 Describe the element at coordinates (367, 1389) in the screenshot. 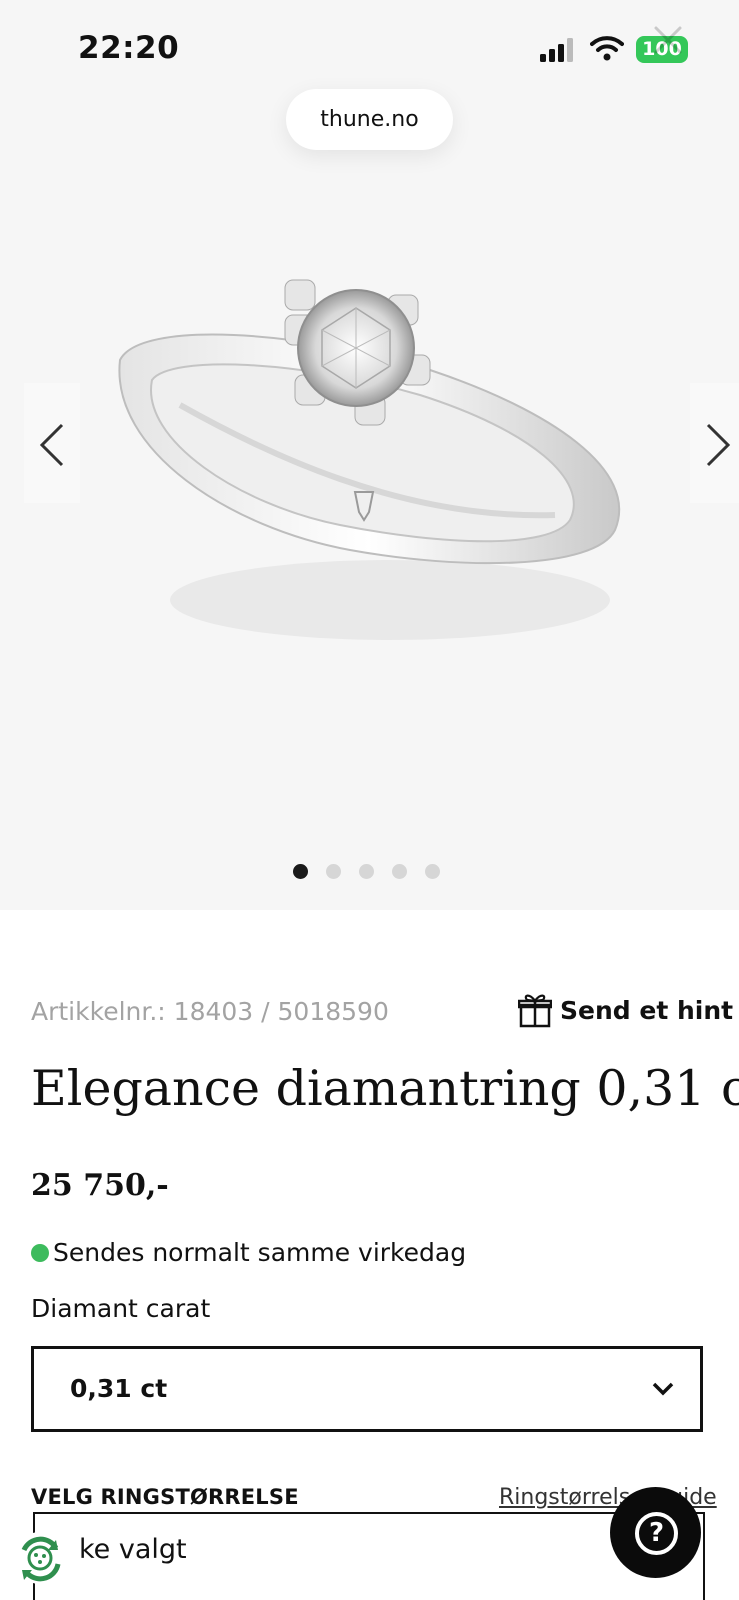

I see `carat-select: 0,31 ct` at that location.